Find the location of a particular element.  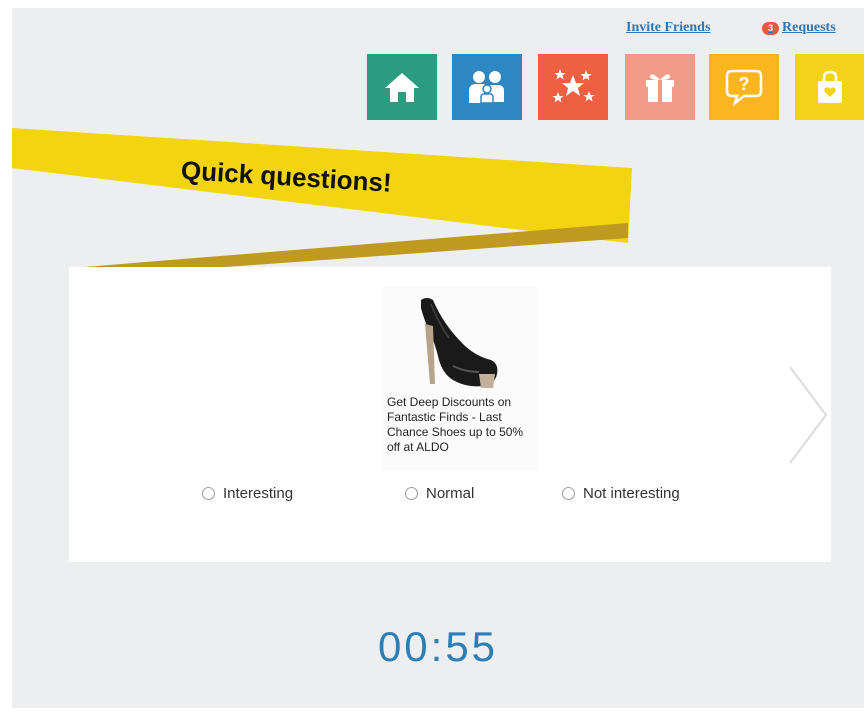

shopping-bag-icon is located at coordinates (830, 86).